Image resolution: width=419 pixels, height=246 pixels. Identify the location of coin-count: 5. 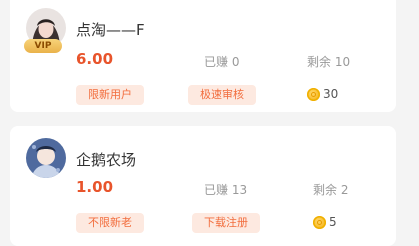
(333, 222).